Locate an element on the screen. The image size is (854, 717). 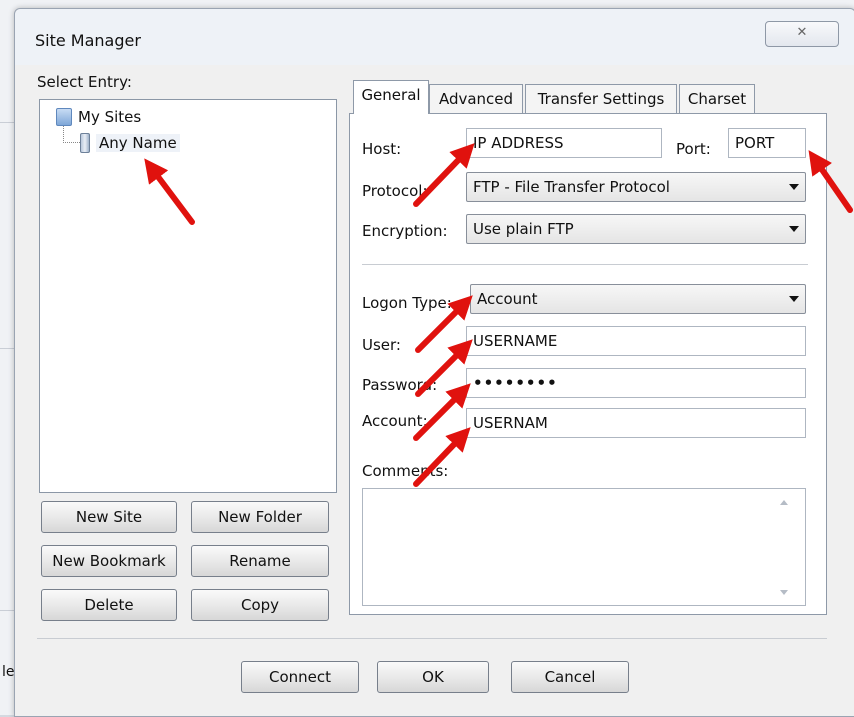
rename-button: Rename is located at coordinates (260, 561).